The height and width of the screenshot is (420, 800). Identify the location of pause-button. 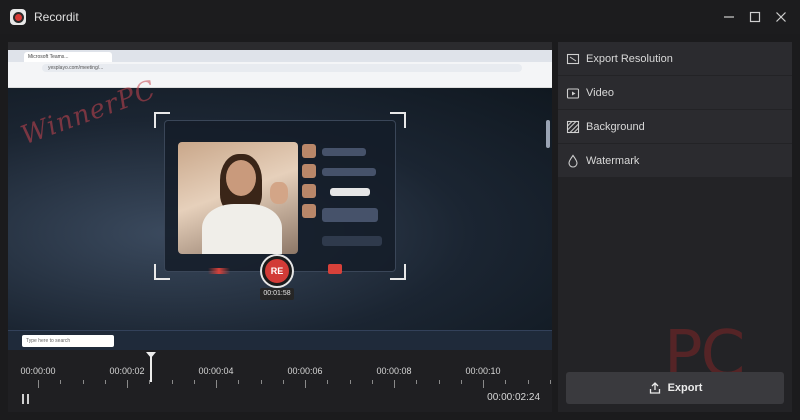
(27, 399).